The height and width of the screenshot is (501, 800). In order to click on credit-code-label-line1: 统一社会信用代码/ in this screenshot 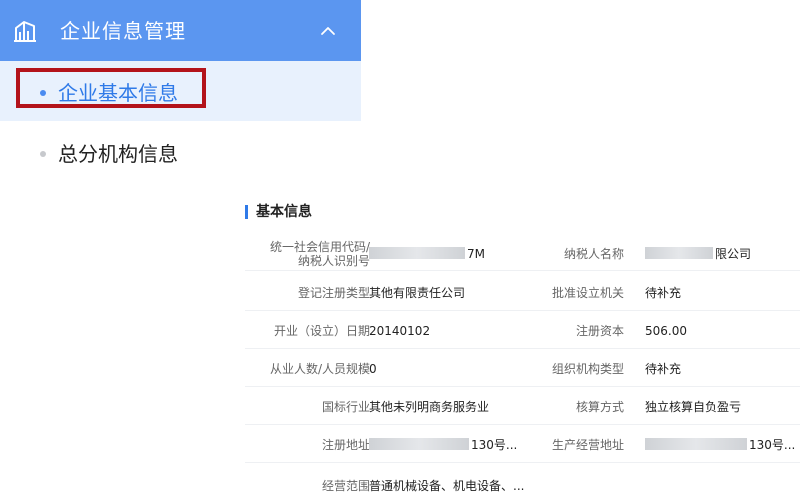, I will do `click(319, 247)`.